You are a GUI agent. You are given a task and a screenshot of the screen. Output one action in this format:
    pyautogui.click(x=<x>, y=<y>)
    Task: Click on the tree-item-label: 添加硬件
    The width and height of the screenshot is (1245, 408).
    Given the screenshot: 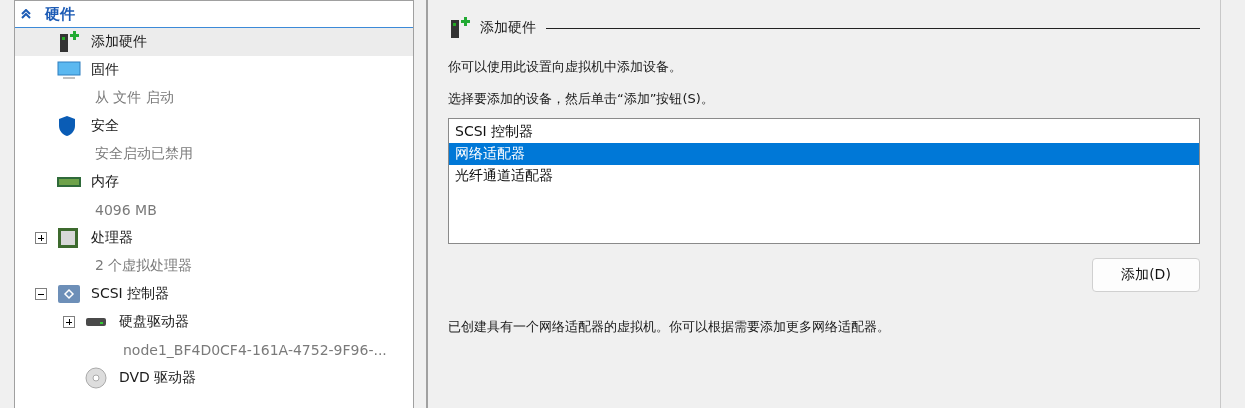 What is the action you would take?
    pyautogui.click(x=119, y=42)
    